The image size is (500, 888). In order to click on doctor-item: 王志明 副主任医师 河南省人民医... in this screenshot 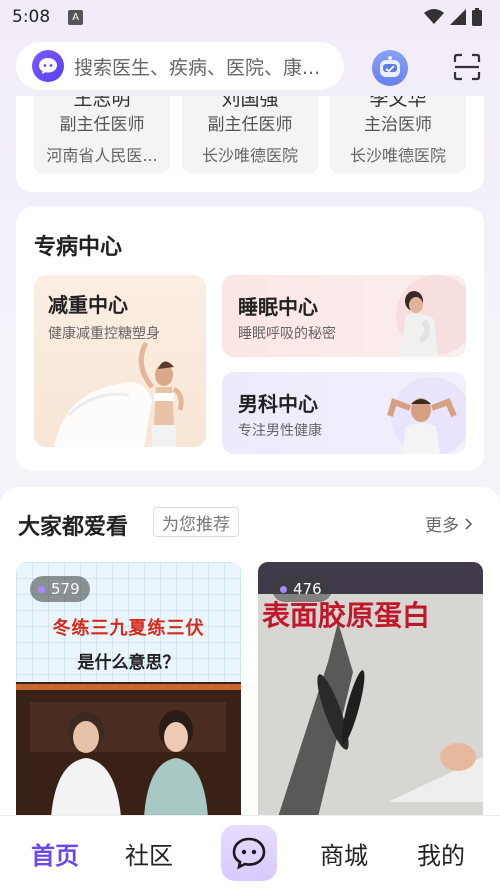, I will do `click(102, 135)`.